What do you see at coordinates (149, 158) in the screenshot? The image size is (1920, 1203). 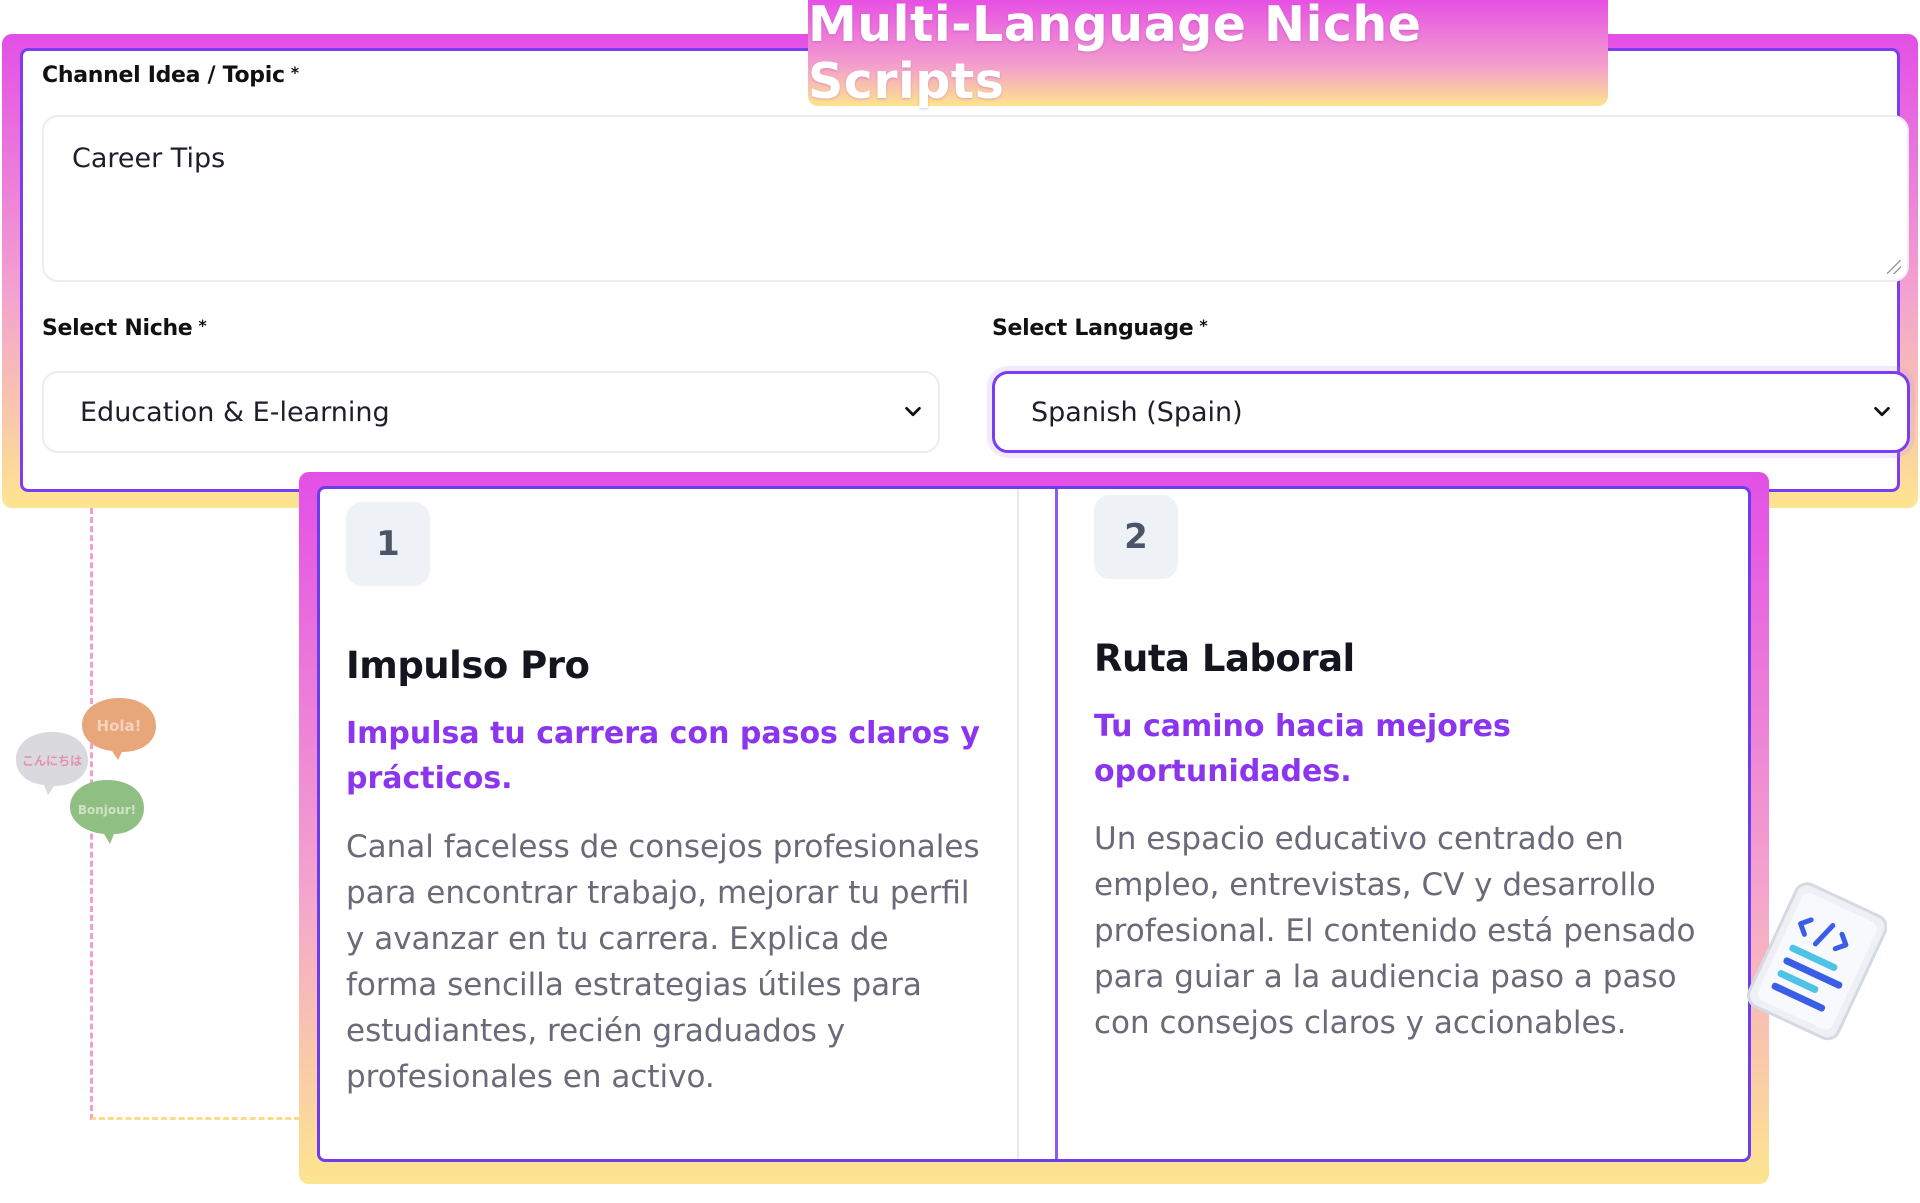 I see `topic-value: Career Tips` at bounding box center [149, 158].